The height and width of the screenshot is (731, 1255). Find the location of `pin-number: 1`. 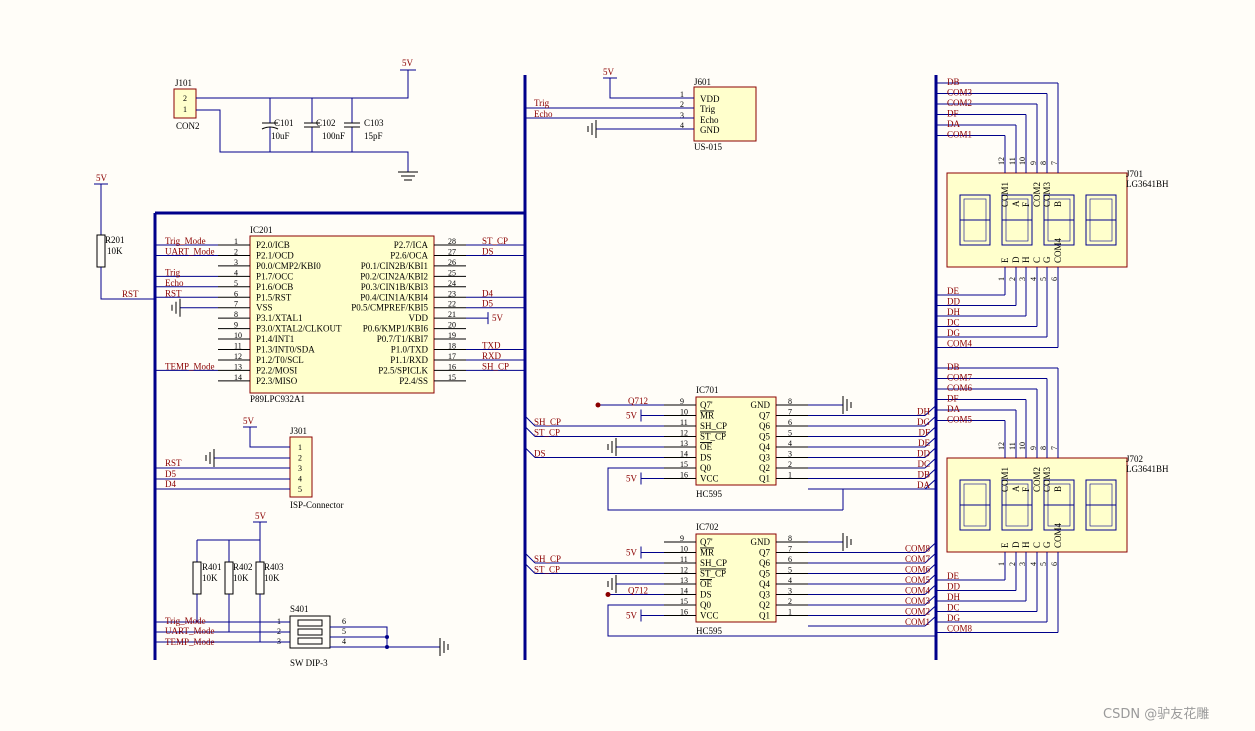

pin-number: 1 is located at coordinates (1001, 279).